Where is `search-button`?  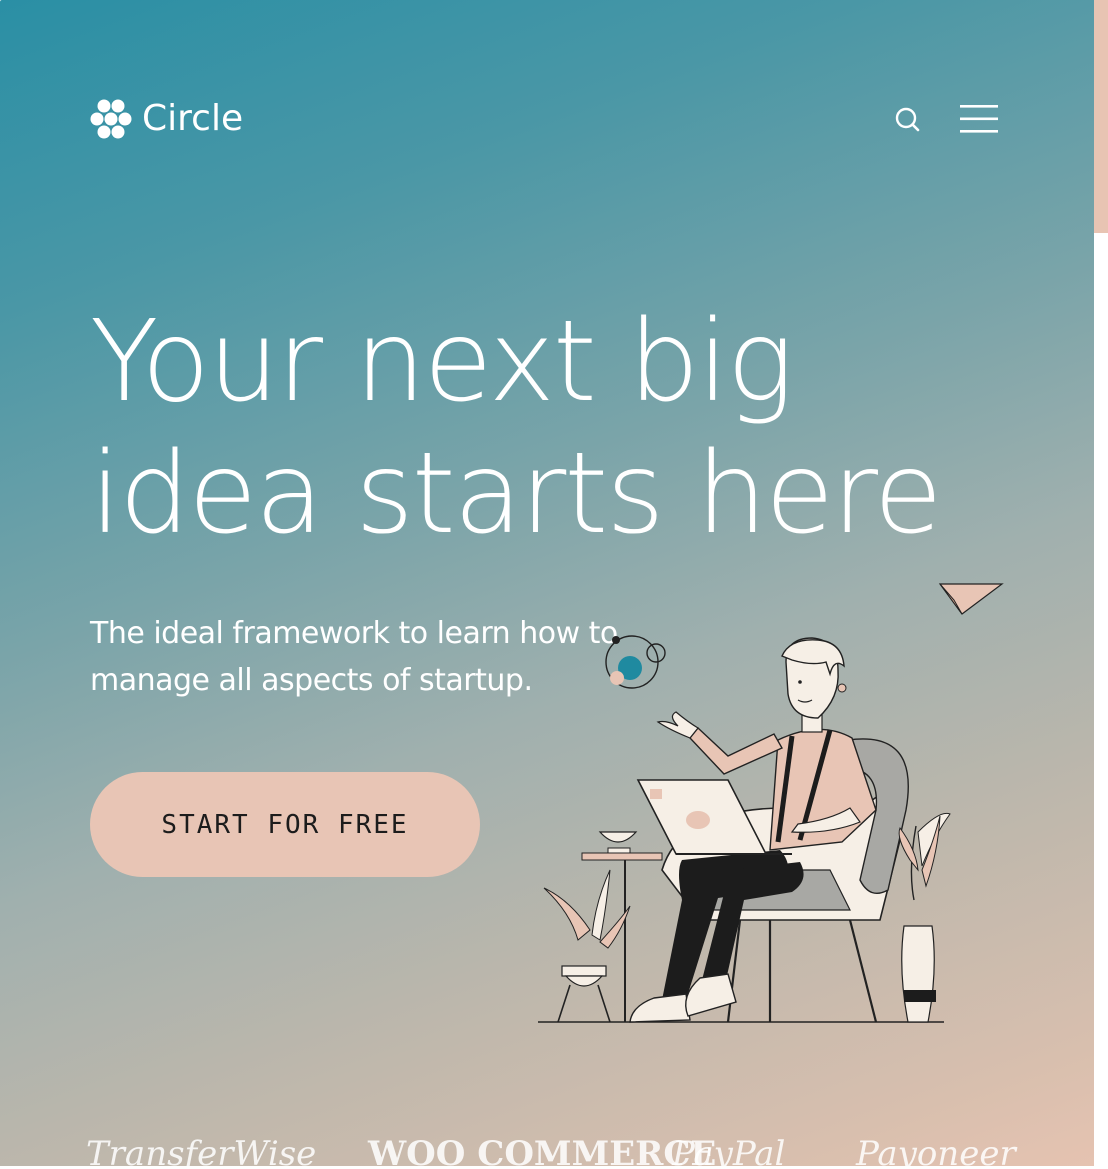
search-button is located at coordinates (908, 120).